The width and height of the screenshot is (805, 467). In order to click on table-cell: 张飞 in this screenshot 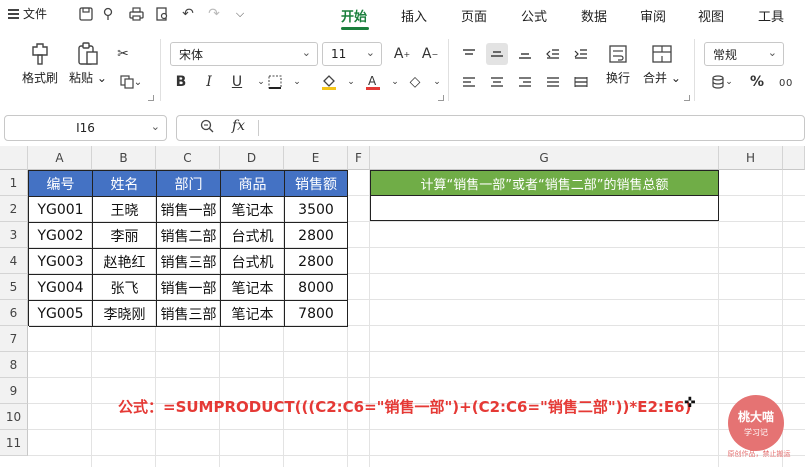, I will do `click(125, 288)`.